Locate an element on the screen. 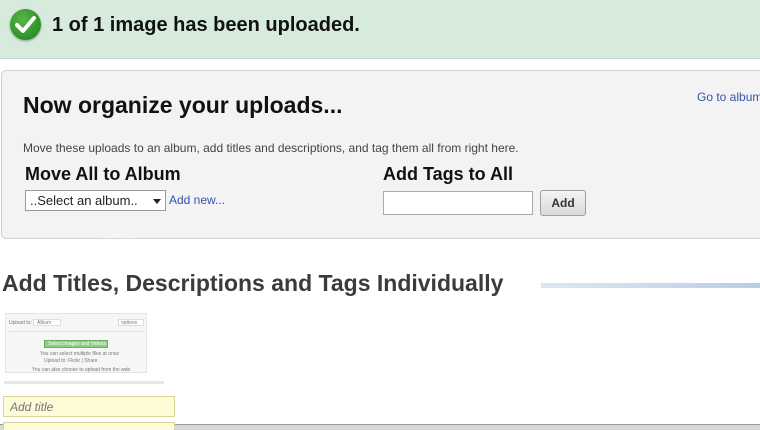 The height and width of the screenshot is (430, 760). album-select: ..Select an album.. is located at coordinates (95, 200).